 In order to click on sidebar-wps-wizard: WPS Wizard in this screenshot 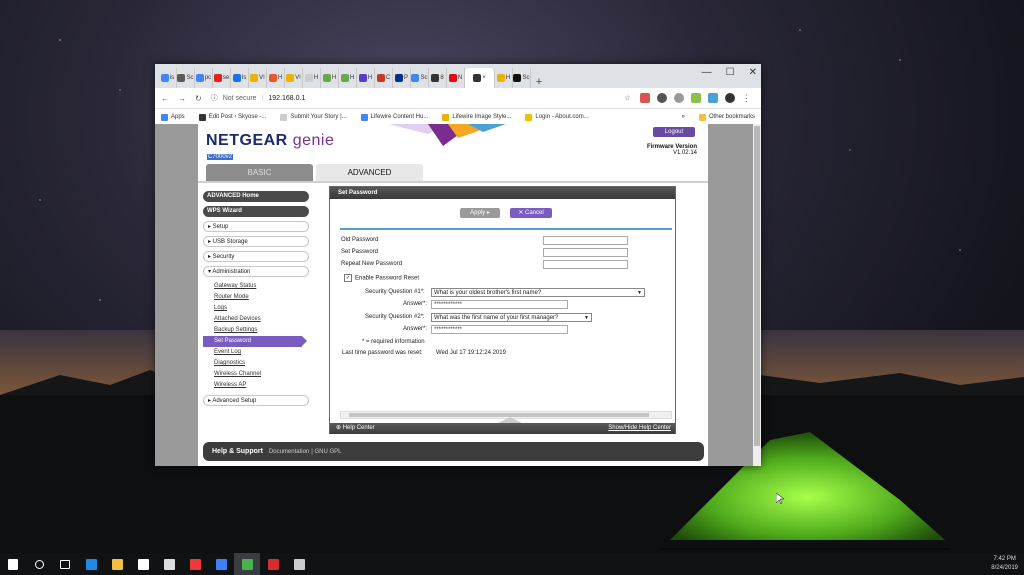, I will do `click(256, 211)`.